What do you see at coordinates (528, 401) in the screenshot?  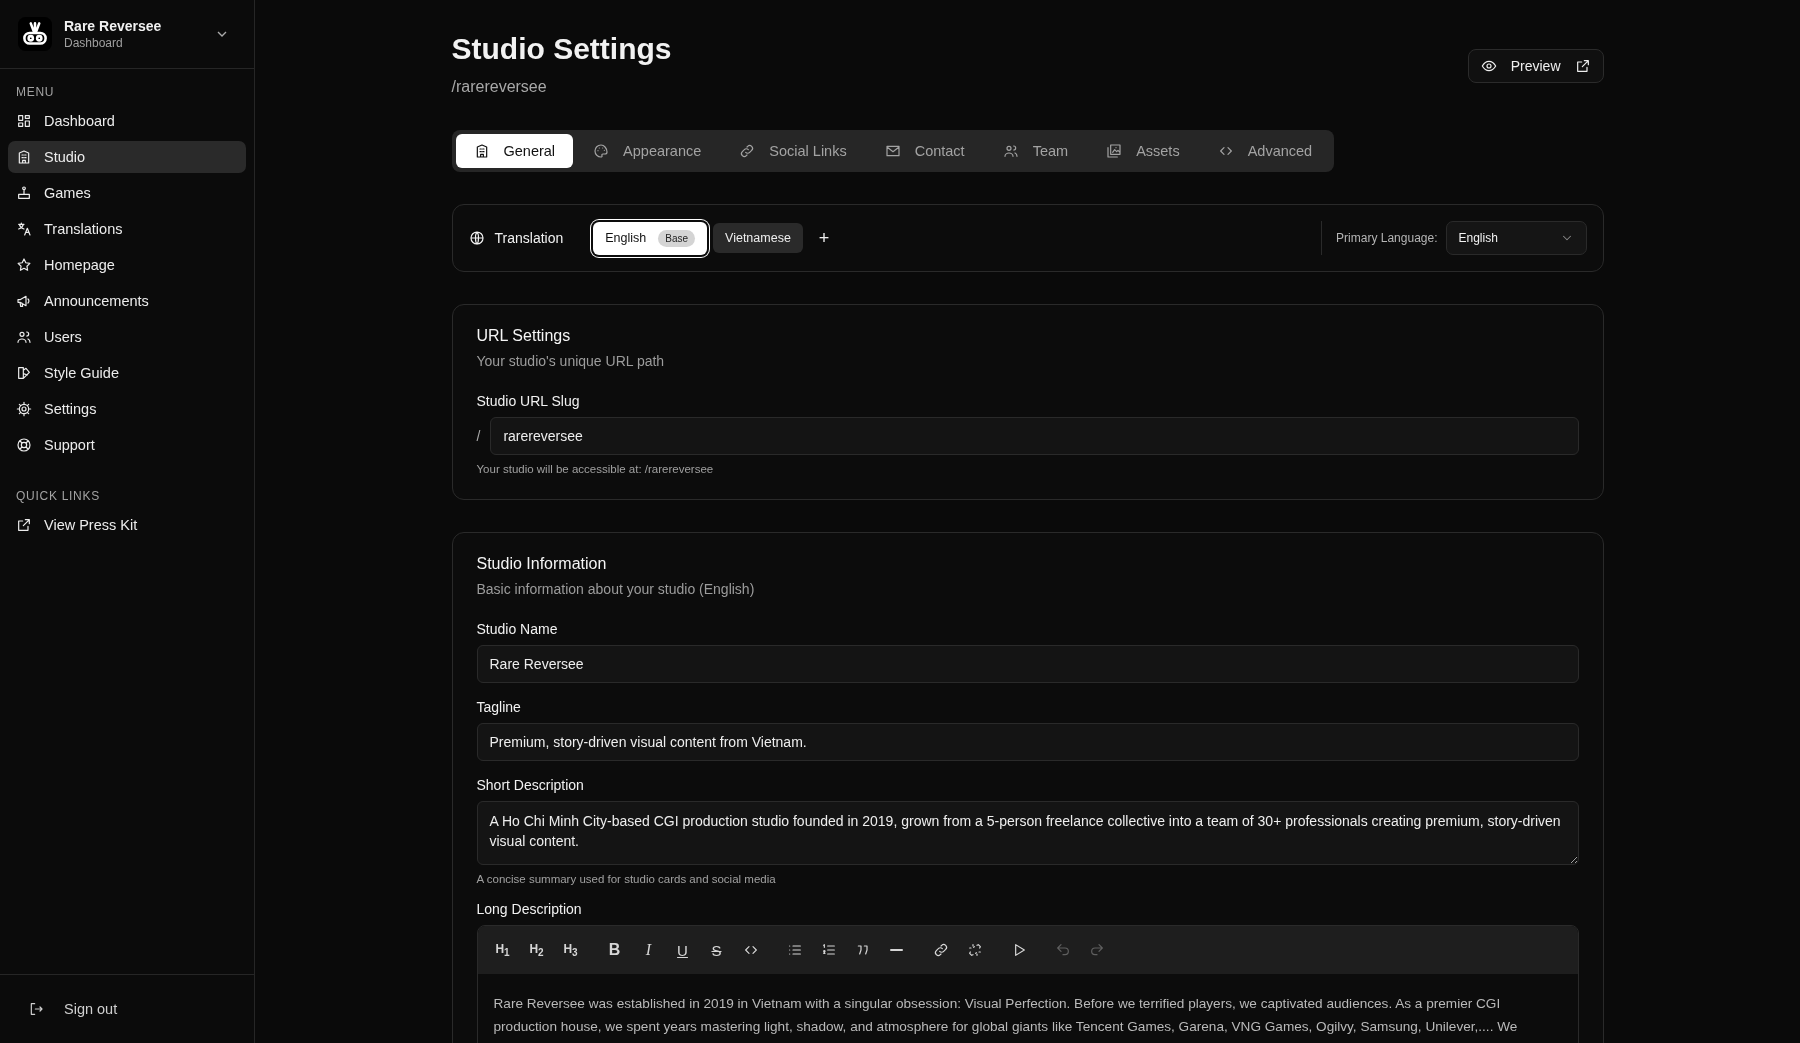 I see `field-label: Studio URL Slug` at bounding box center [528, 401].